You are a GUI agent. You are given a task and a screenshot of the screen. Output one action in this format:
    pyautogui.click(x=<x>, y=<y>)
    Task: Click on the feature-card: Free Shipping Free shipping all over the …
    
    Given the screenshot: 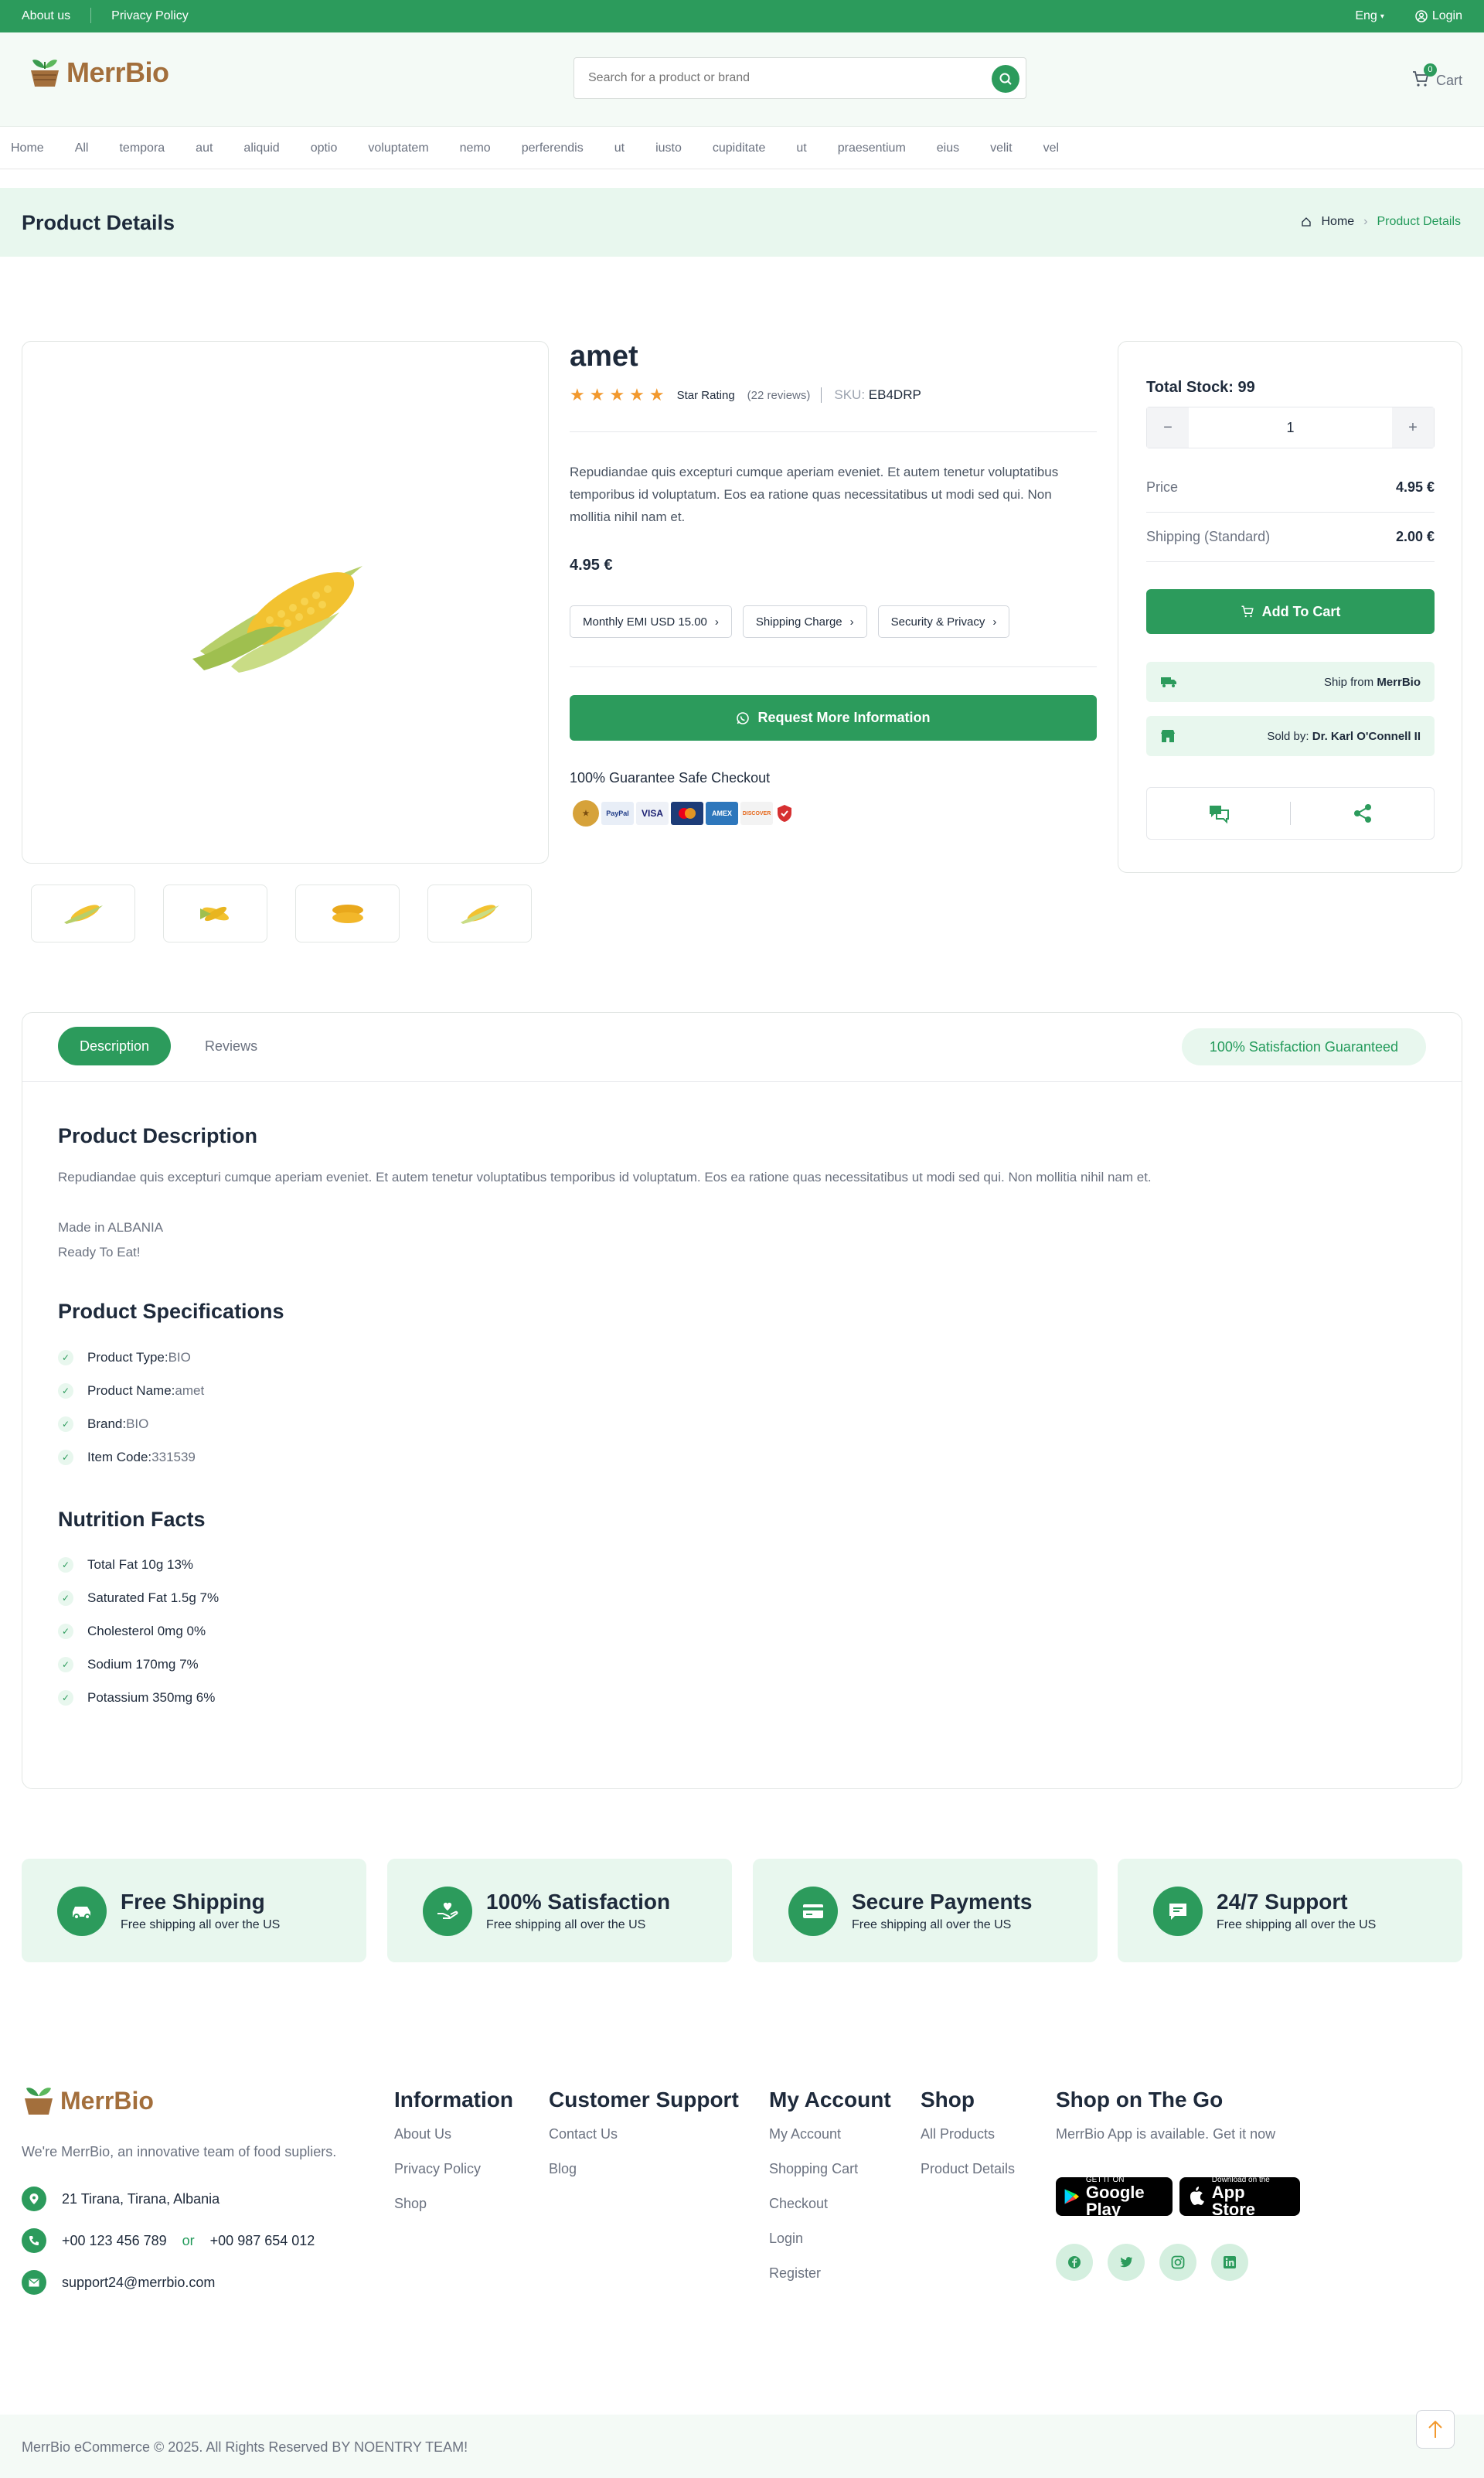 What is the action you would take?
    pyautogui.click(x=194, y=1911)
    